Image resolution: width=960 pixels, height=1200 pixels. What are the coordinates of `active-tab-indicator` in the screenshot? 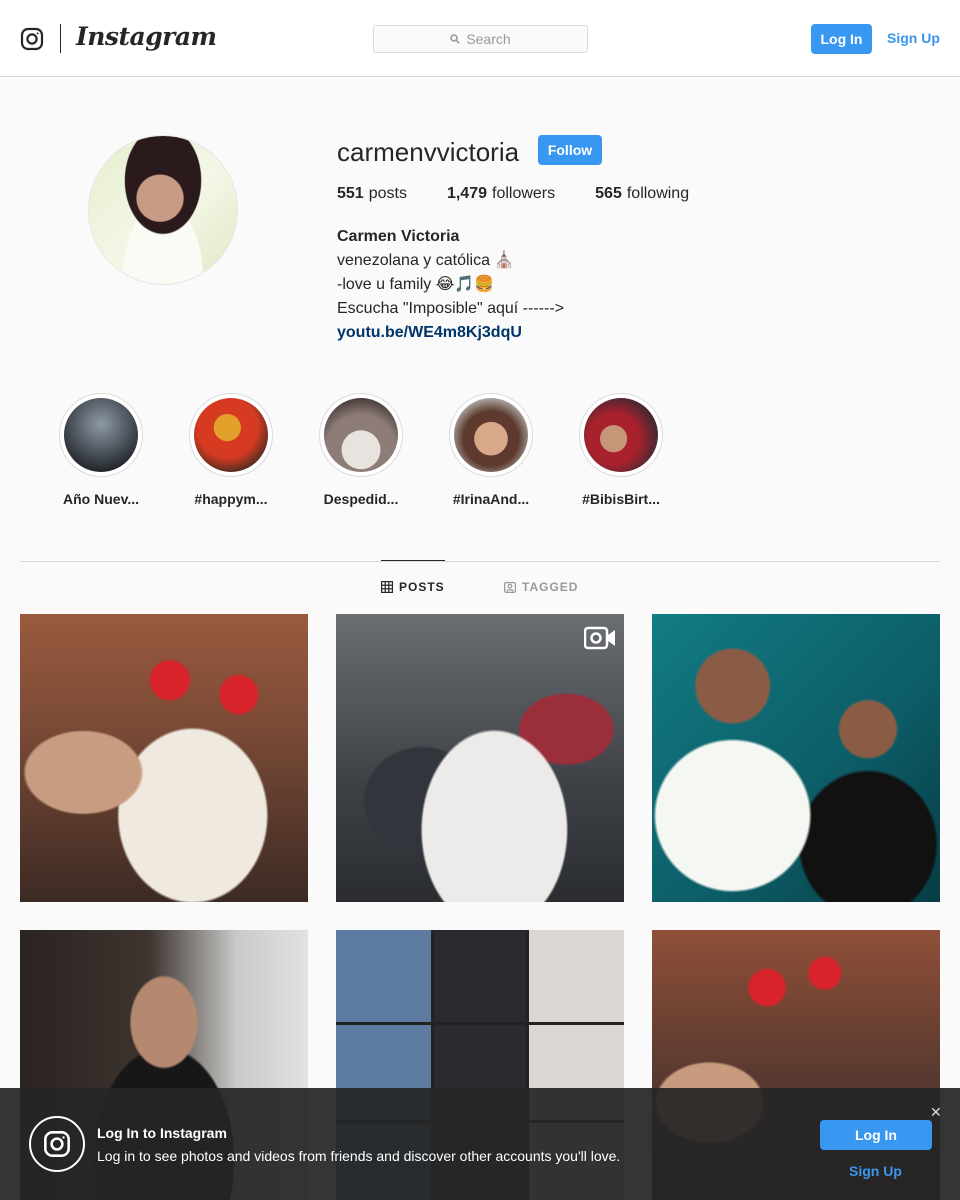 It's located at (413, 560).